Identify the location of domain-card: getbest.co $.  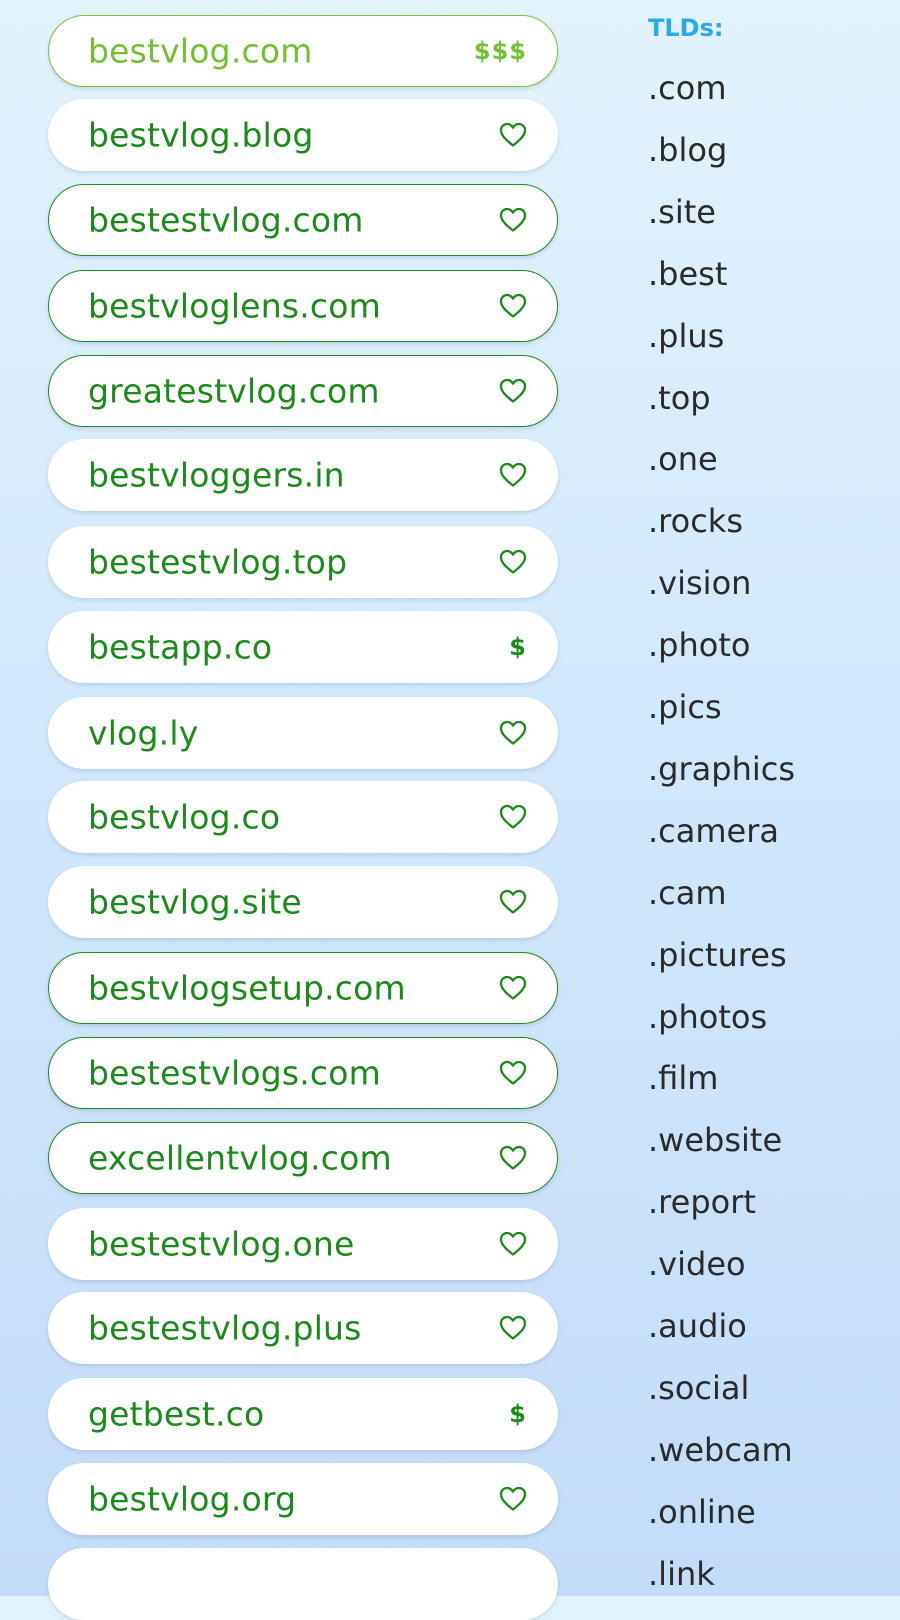
(303, 1414).